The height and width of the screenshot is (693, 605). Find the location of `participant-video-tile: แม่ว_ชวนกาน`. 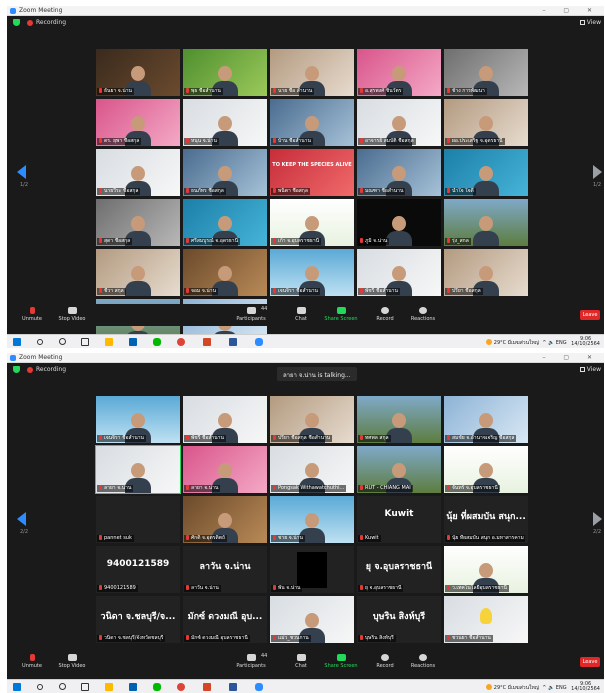

participant-video-tile: แม่ว_ชวนกาน is located at coordinates (312, 619).